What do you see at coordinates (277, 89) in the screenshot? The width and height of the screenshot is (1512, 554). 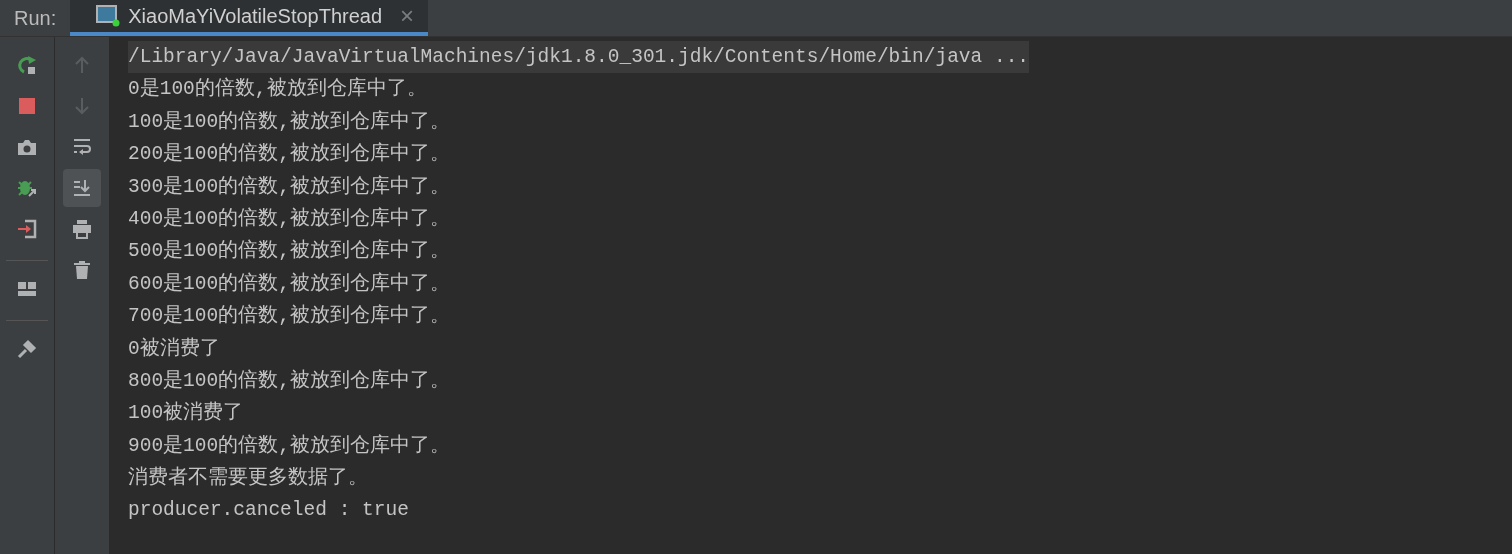 I see `output-line: 0是100的倍数,被放到仓库中了。` at bounding box center [277, 89].